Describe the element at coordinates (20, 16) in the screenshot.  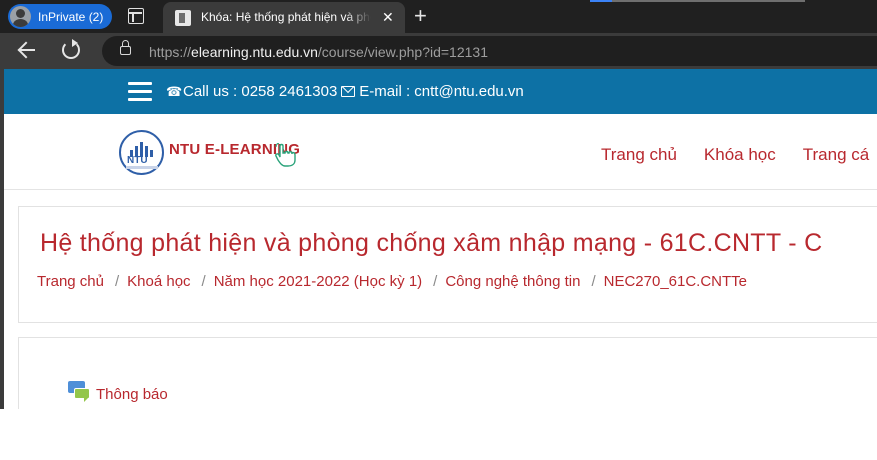
I see `profile-avatar-icon` at that location.